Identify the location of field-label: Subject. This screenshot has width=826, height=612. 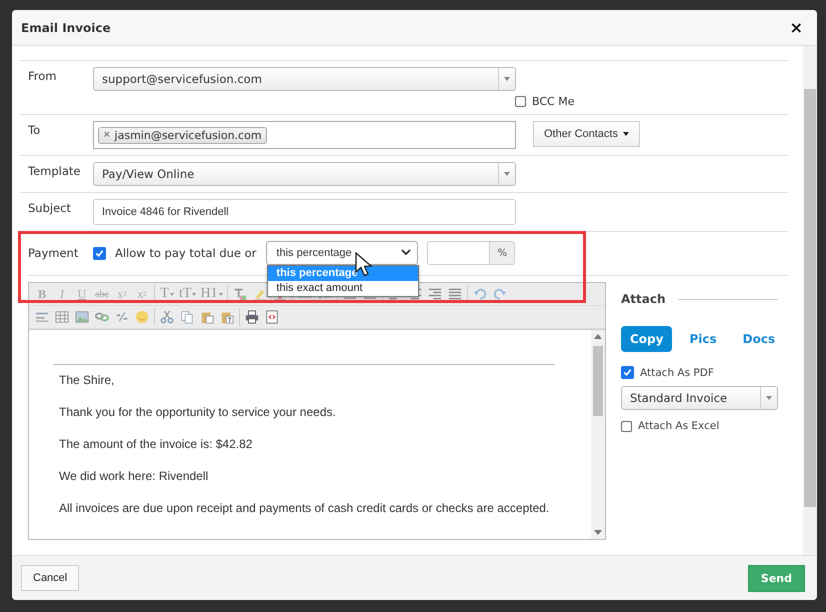
(50, 208).